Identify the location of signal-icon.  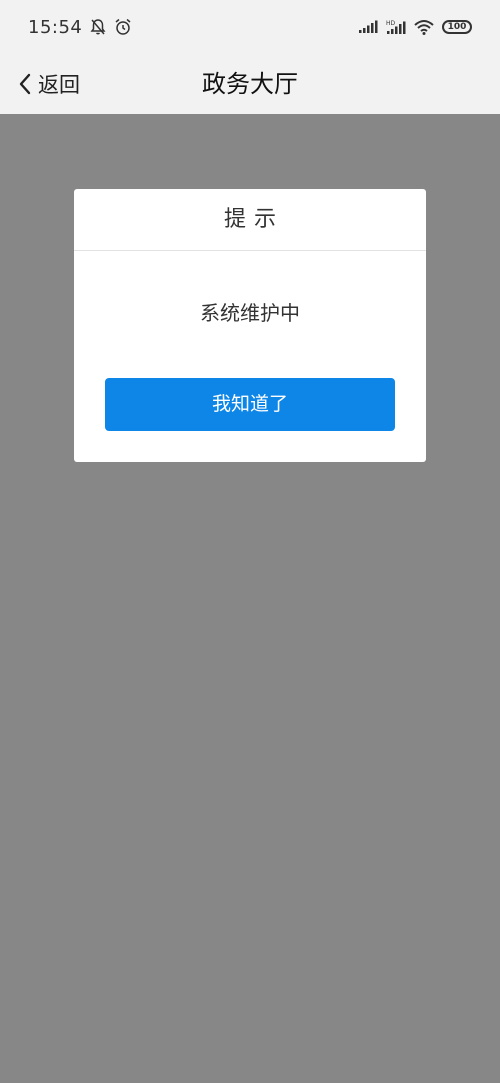
(368, 27).